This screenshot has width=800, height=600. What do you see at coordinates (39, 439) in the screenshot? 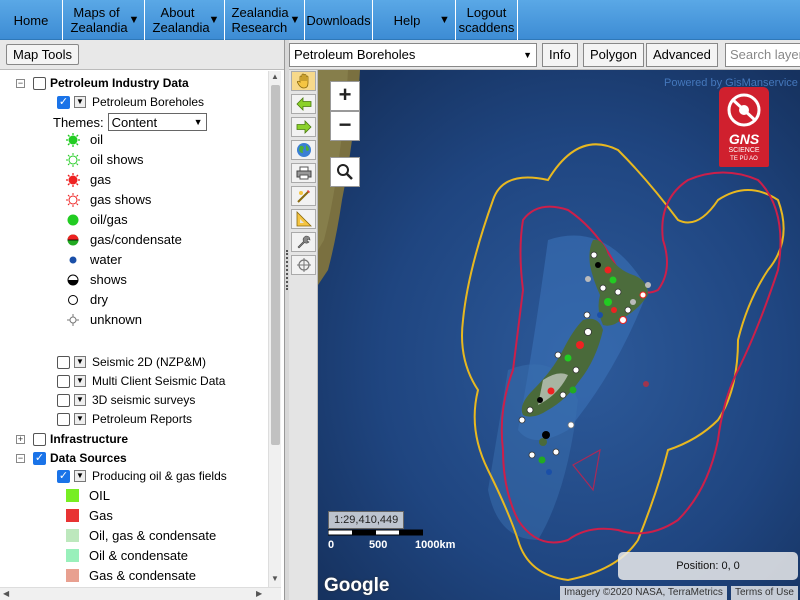
I see `infrastructure-checkbox` at bounding box center [39, 439].